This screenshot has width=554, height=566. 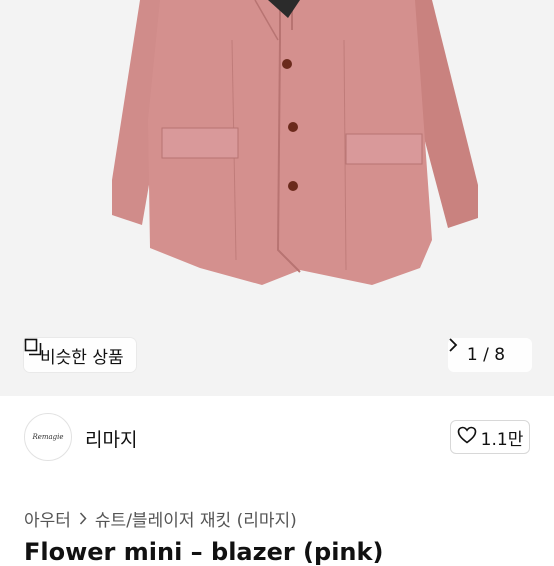 What do you see at coordinates (196, 518) in the screenshot?
I see `breadcrumb-item-category: 슈트/블레이저 재킷 (리마지)` at bounding box center [196, 518].